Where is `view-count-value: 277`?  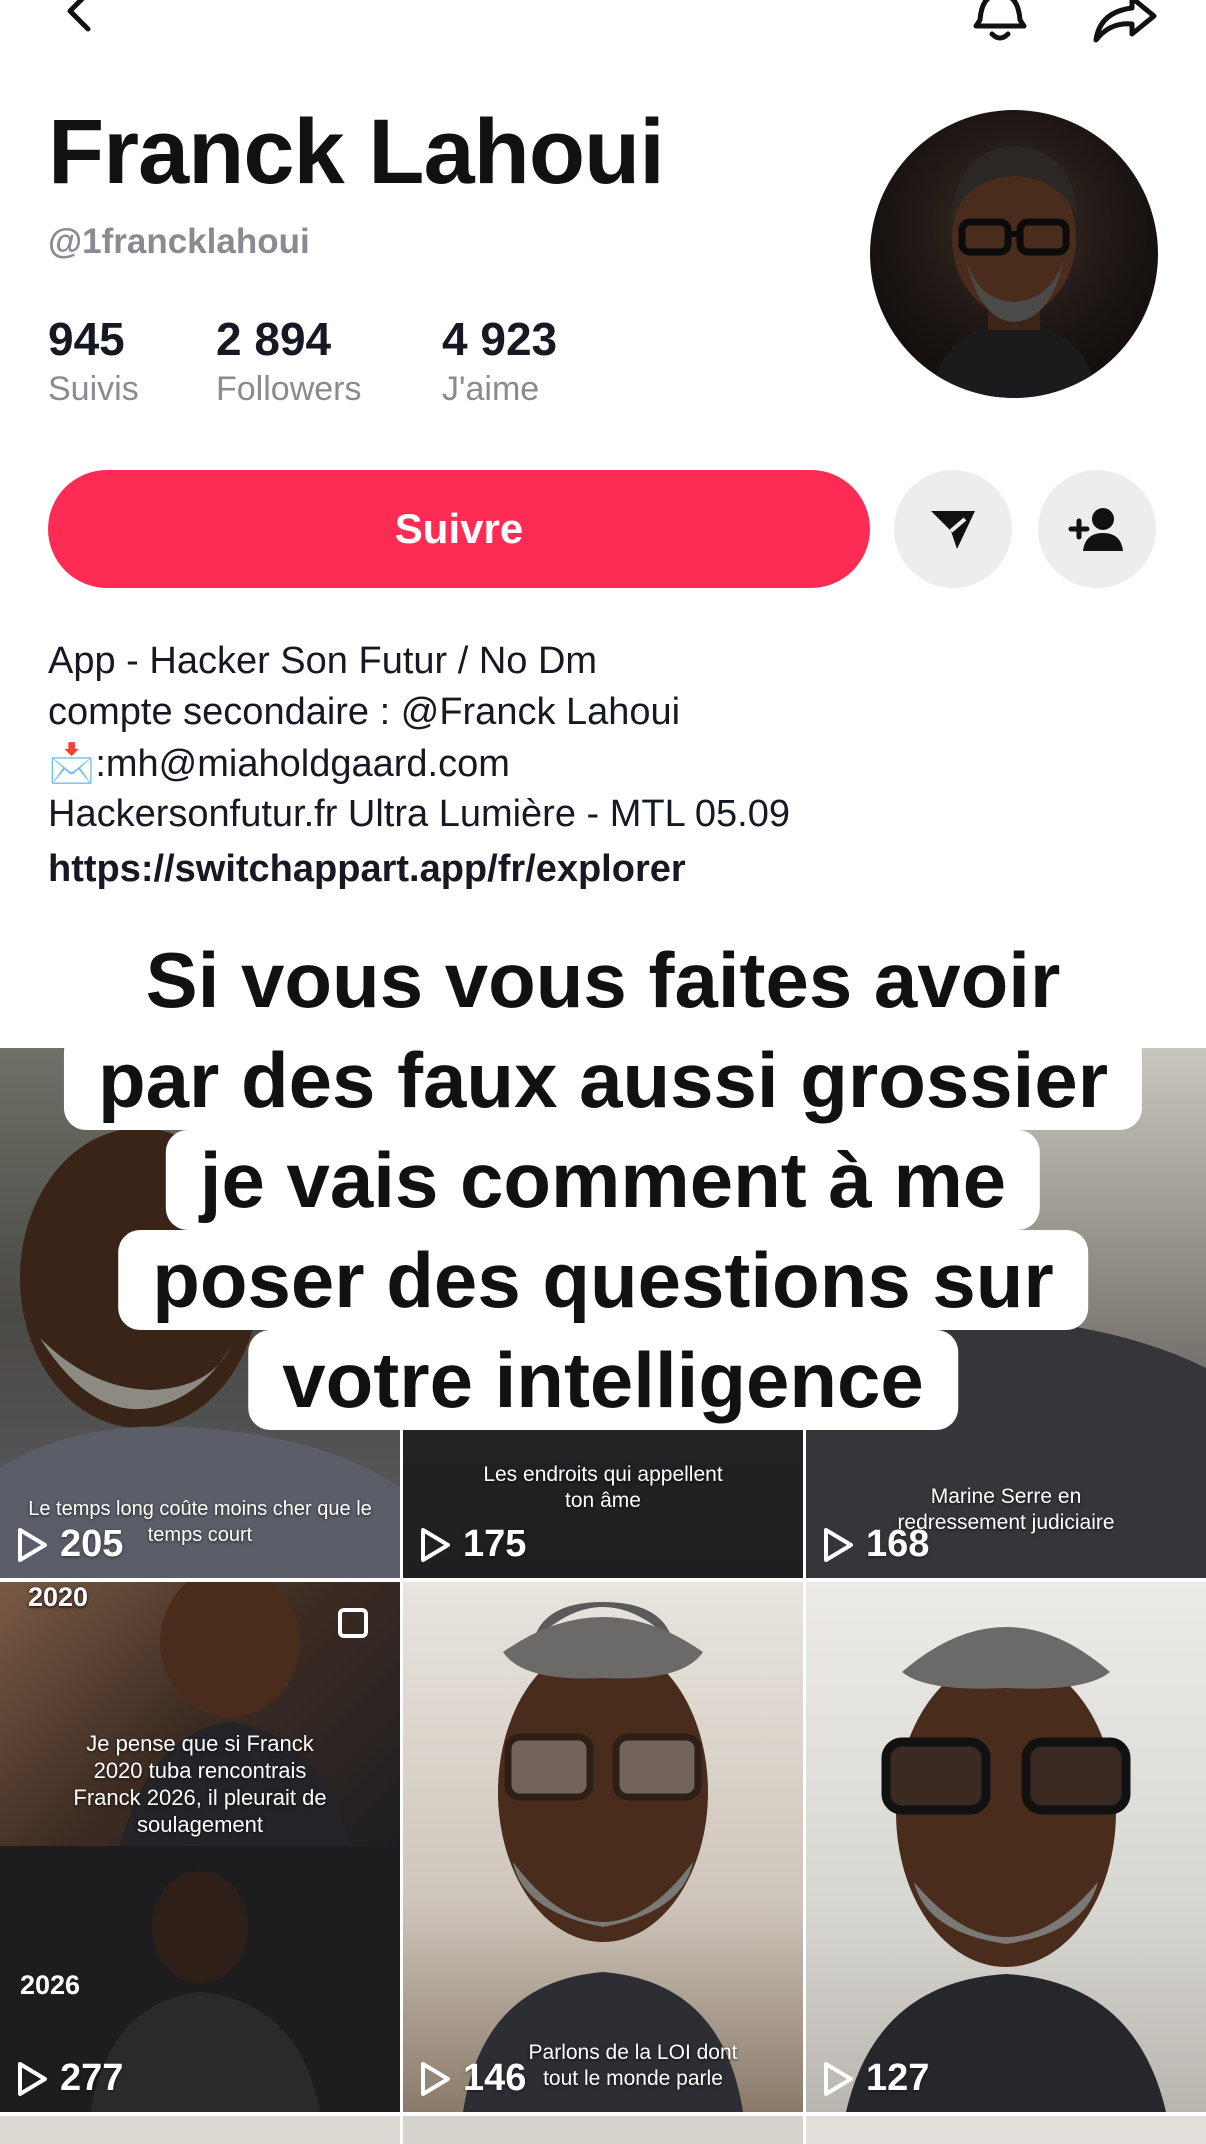 view-count-value: 277 is located at coordinates (92, 2078).